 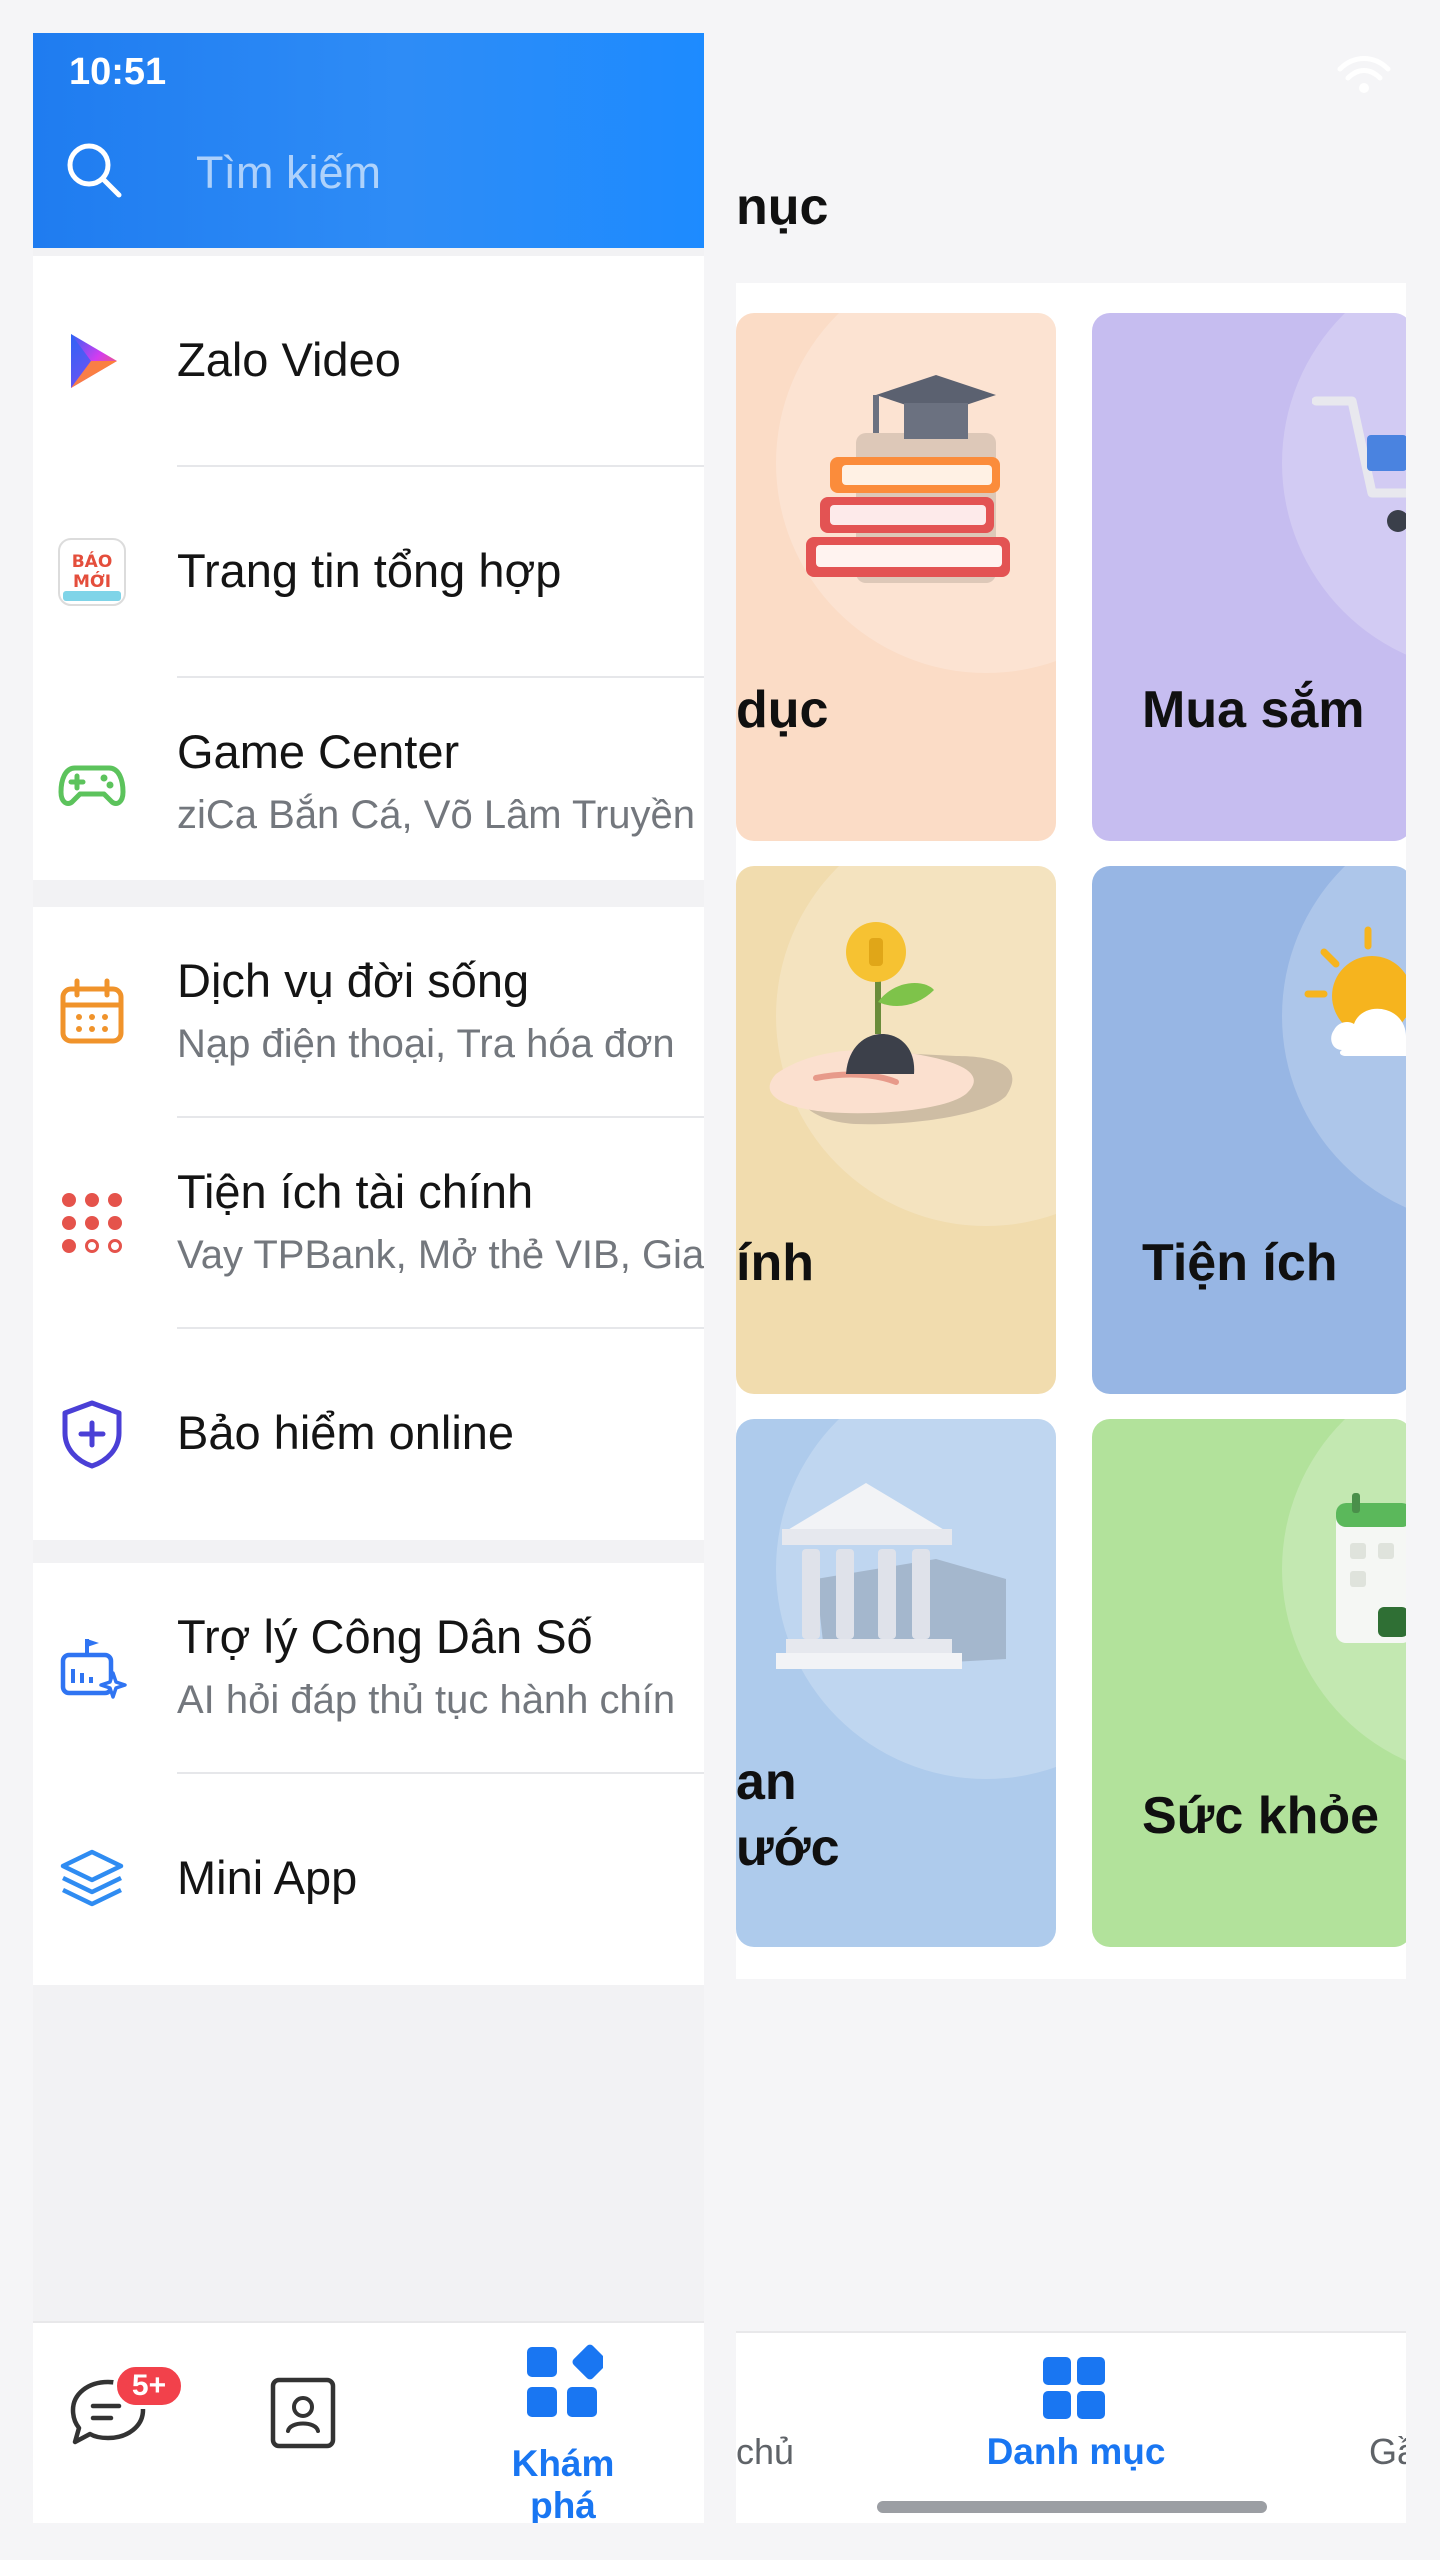 I want to click on category-card-education: dục, so click(x=896, y=577).